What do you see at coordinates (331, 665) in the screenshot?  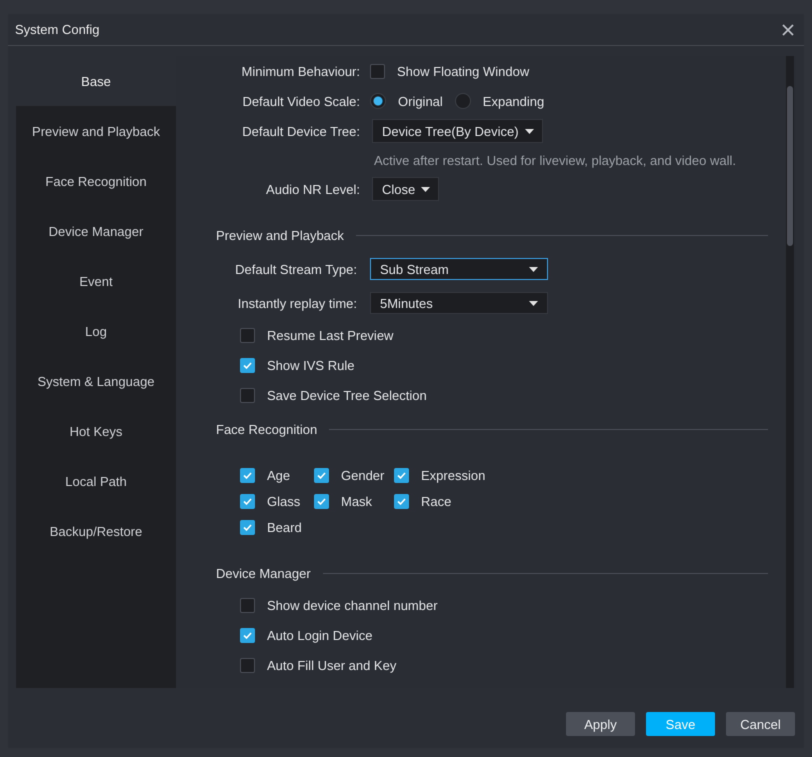 I see `checkbox-label: Auto Fill User and Key` at bounding box center [331, 665].